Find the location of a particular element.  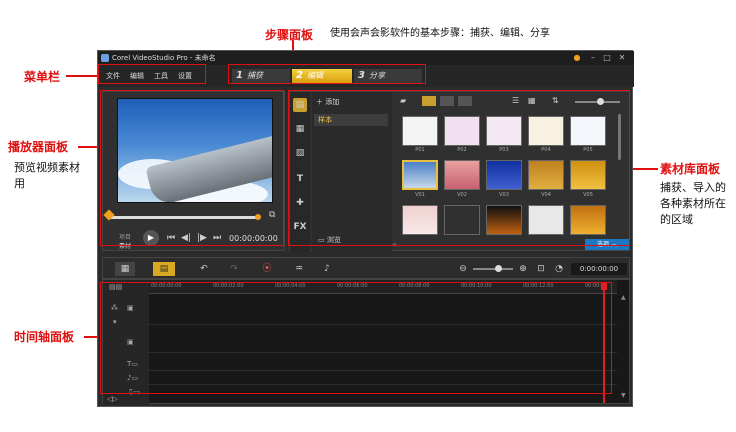

zoom-in-icon: ⊕ is located at coordinates (523, 269).